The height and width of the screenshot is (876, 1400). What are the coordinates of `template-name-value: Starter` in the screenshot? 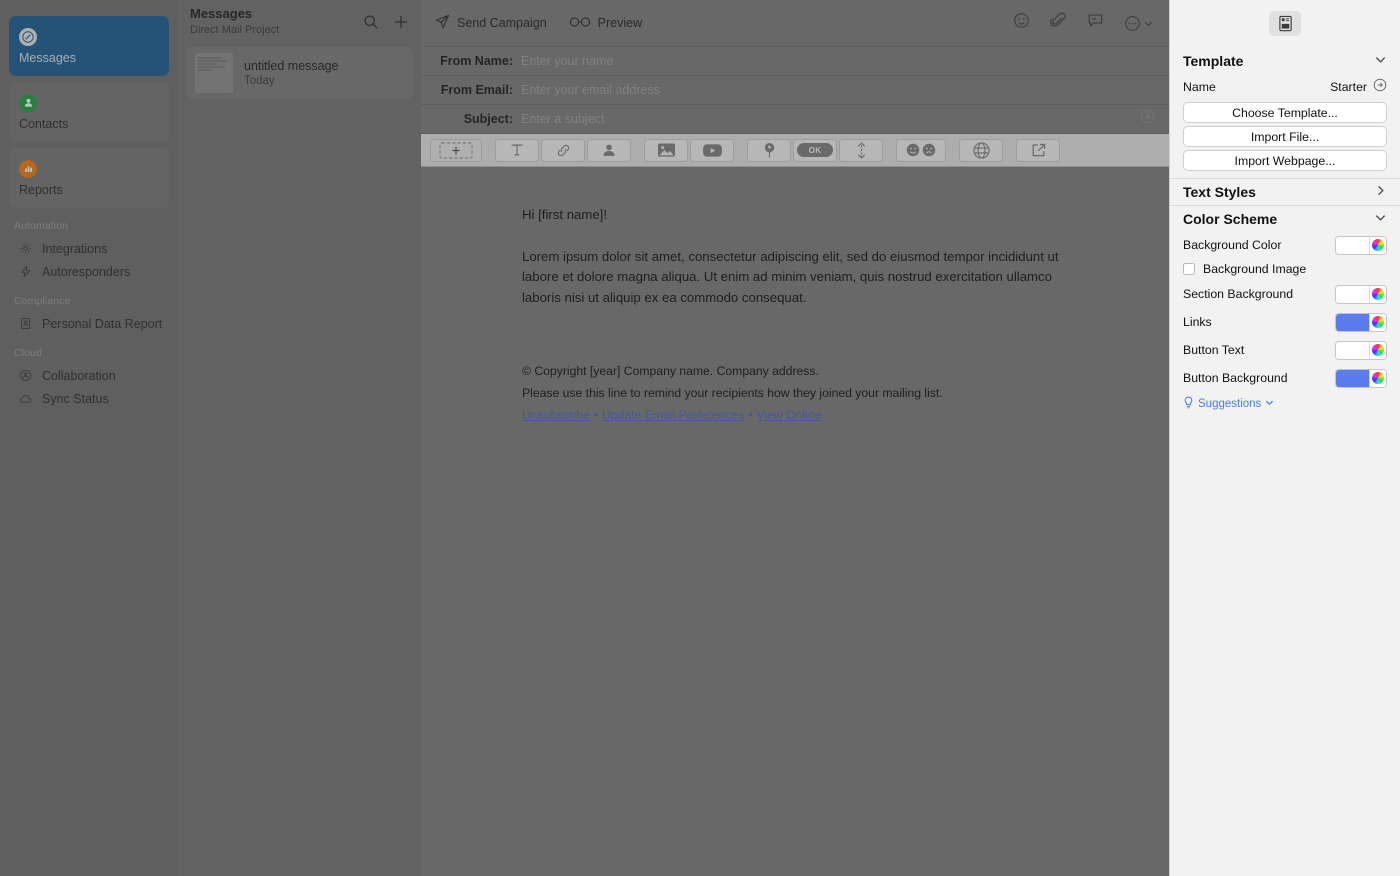 It's located at (1348, 86).